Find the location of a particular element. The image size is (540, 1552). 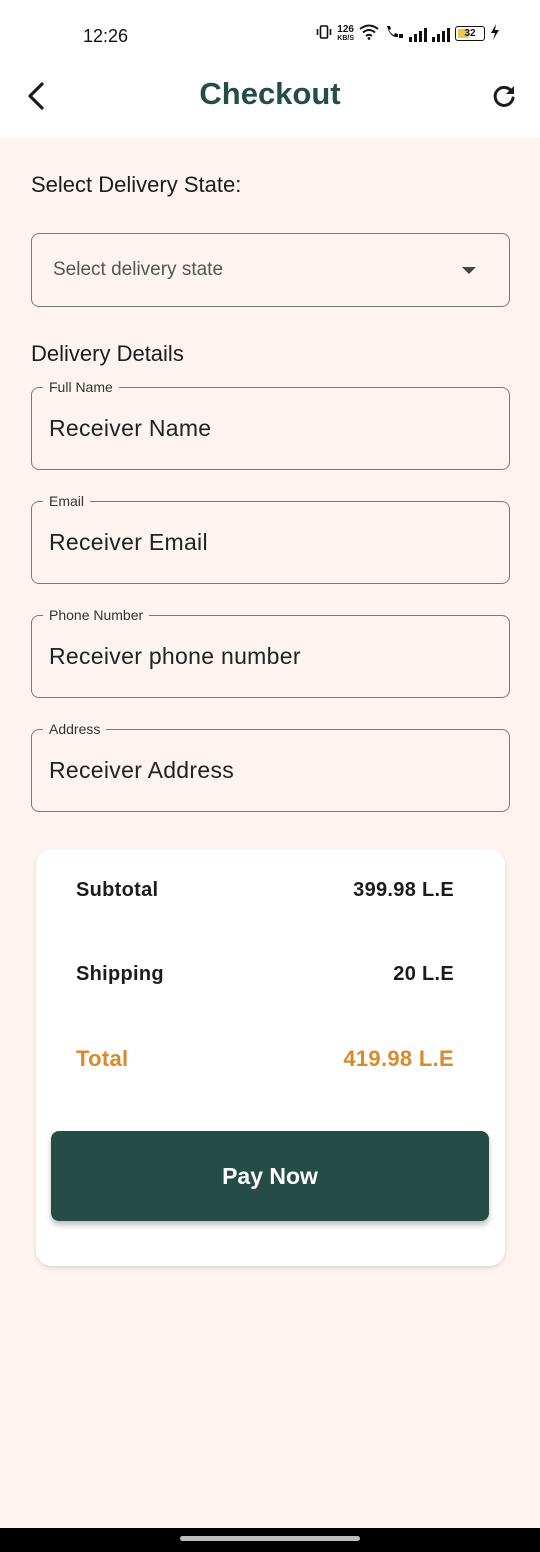

address-input: Receiver Address is located at coordinates (141, 770).